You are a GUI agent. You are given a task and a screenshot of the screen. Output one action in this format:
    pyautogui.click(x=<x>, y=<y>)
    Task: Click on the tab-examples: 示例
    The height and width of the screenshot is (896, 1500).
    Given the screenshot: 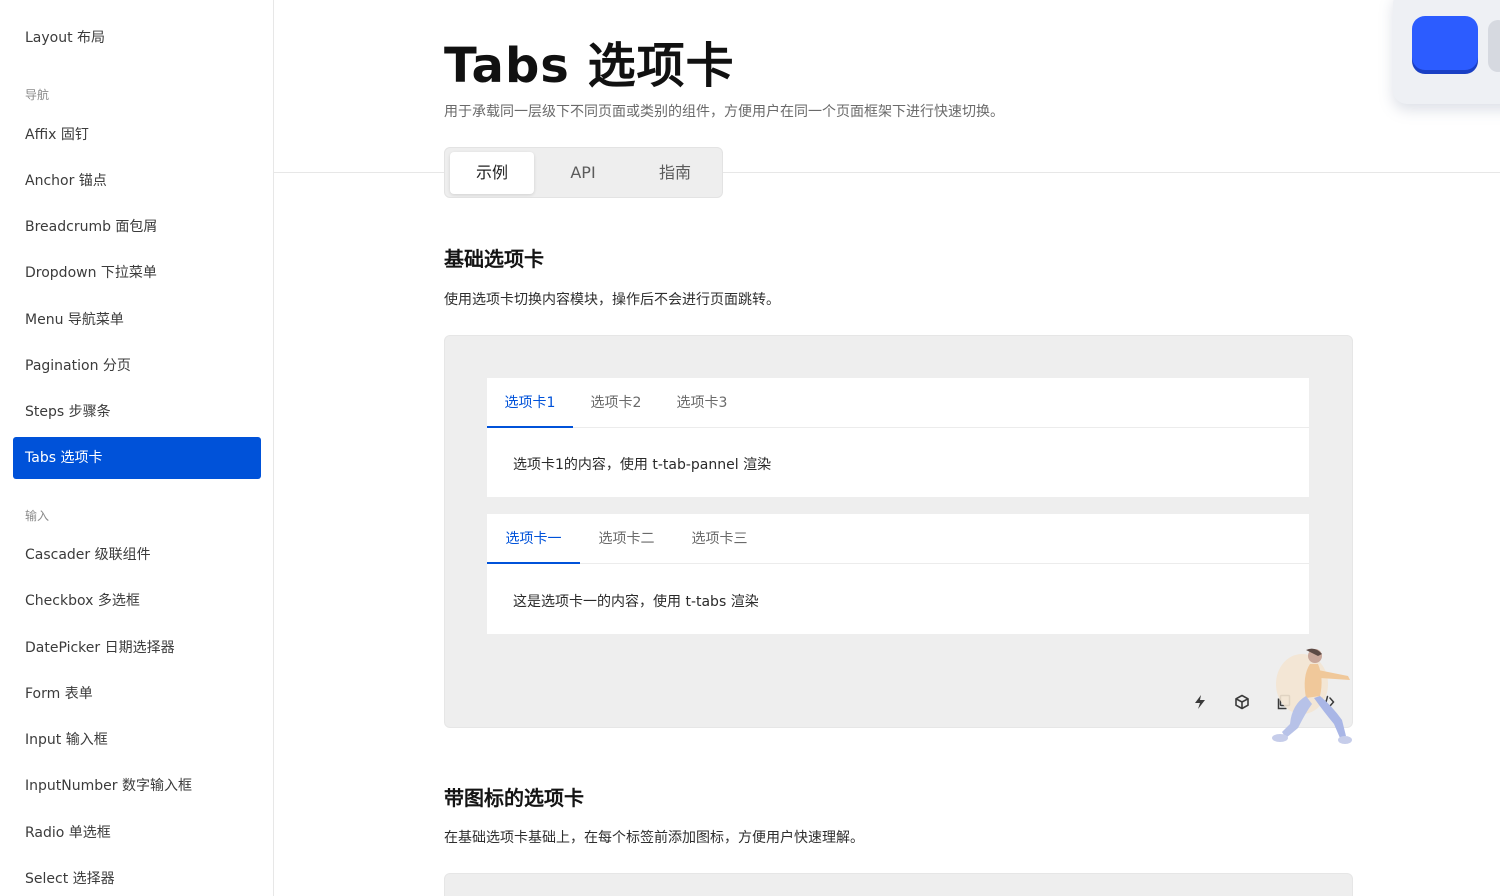 What is the action you would take?
    pyautogui.click(x=492, y=173)
    